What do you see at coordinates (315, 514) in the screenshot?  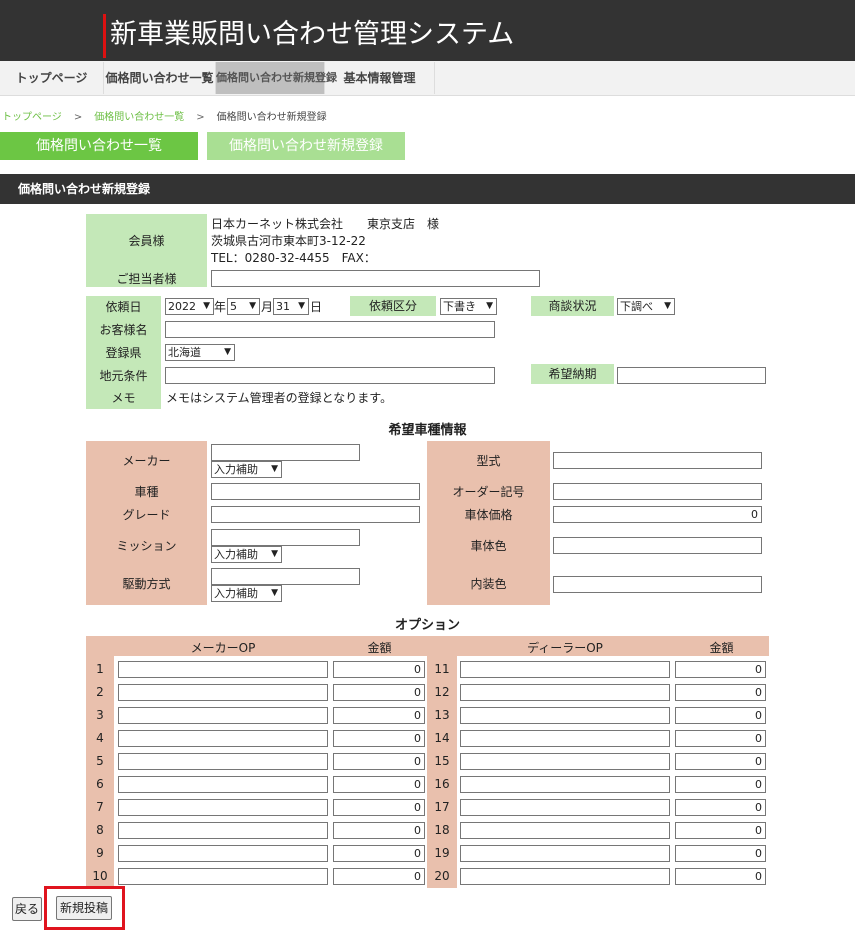 I see `grade-input` at bounding box center [315, 514].